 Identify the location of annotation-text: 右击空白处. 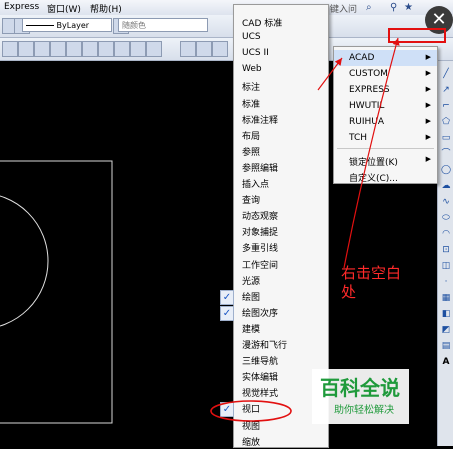
(371, 282).